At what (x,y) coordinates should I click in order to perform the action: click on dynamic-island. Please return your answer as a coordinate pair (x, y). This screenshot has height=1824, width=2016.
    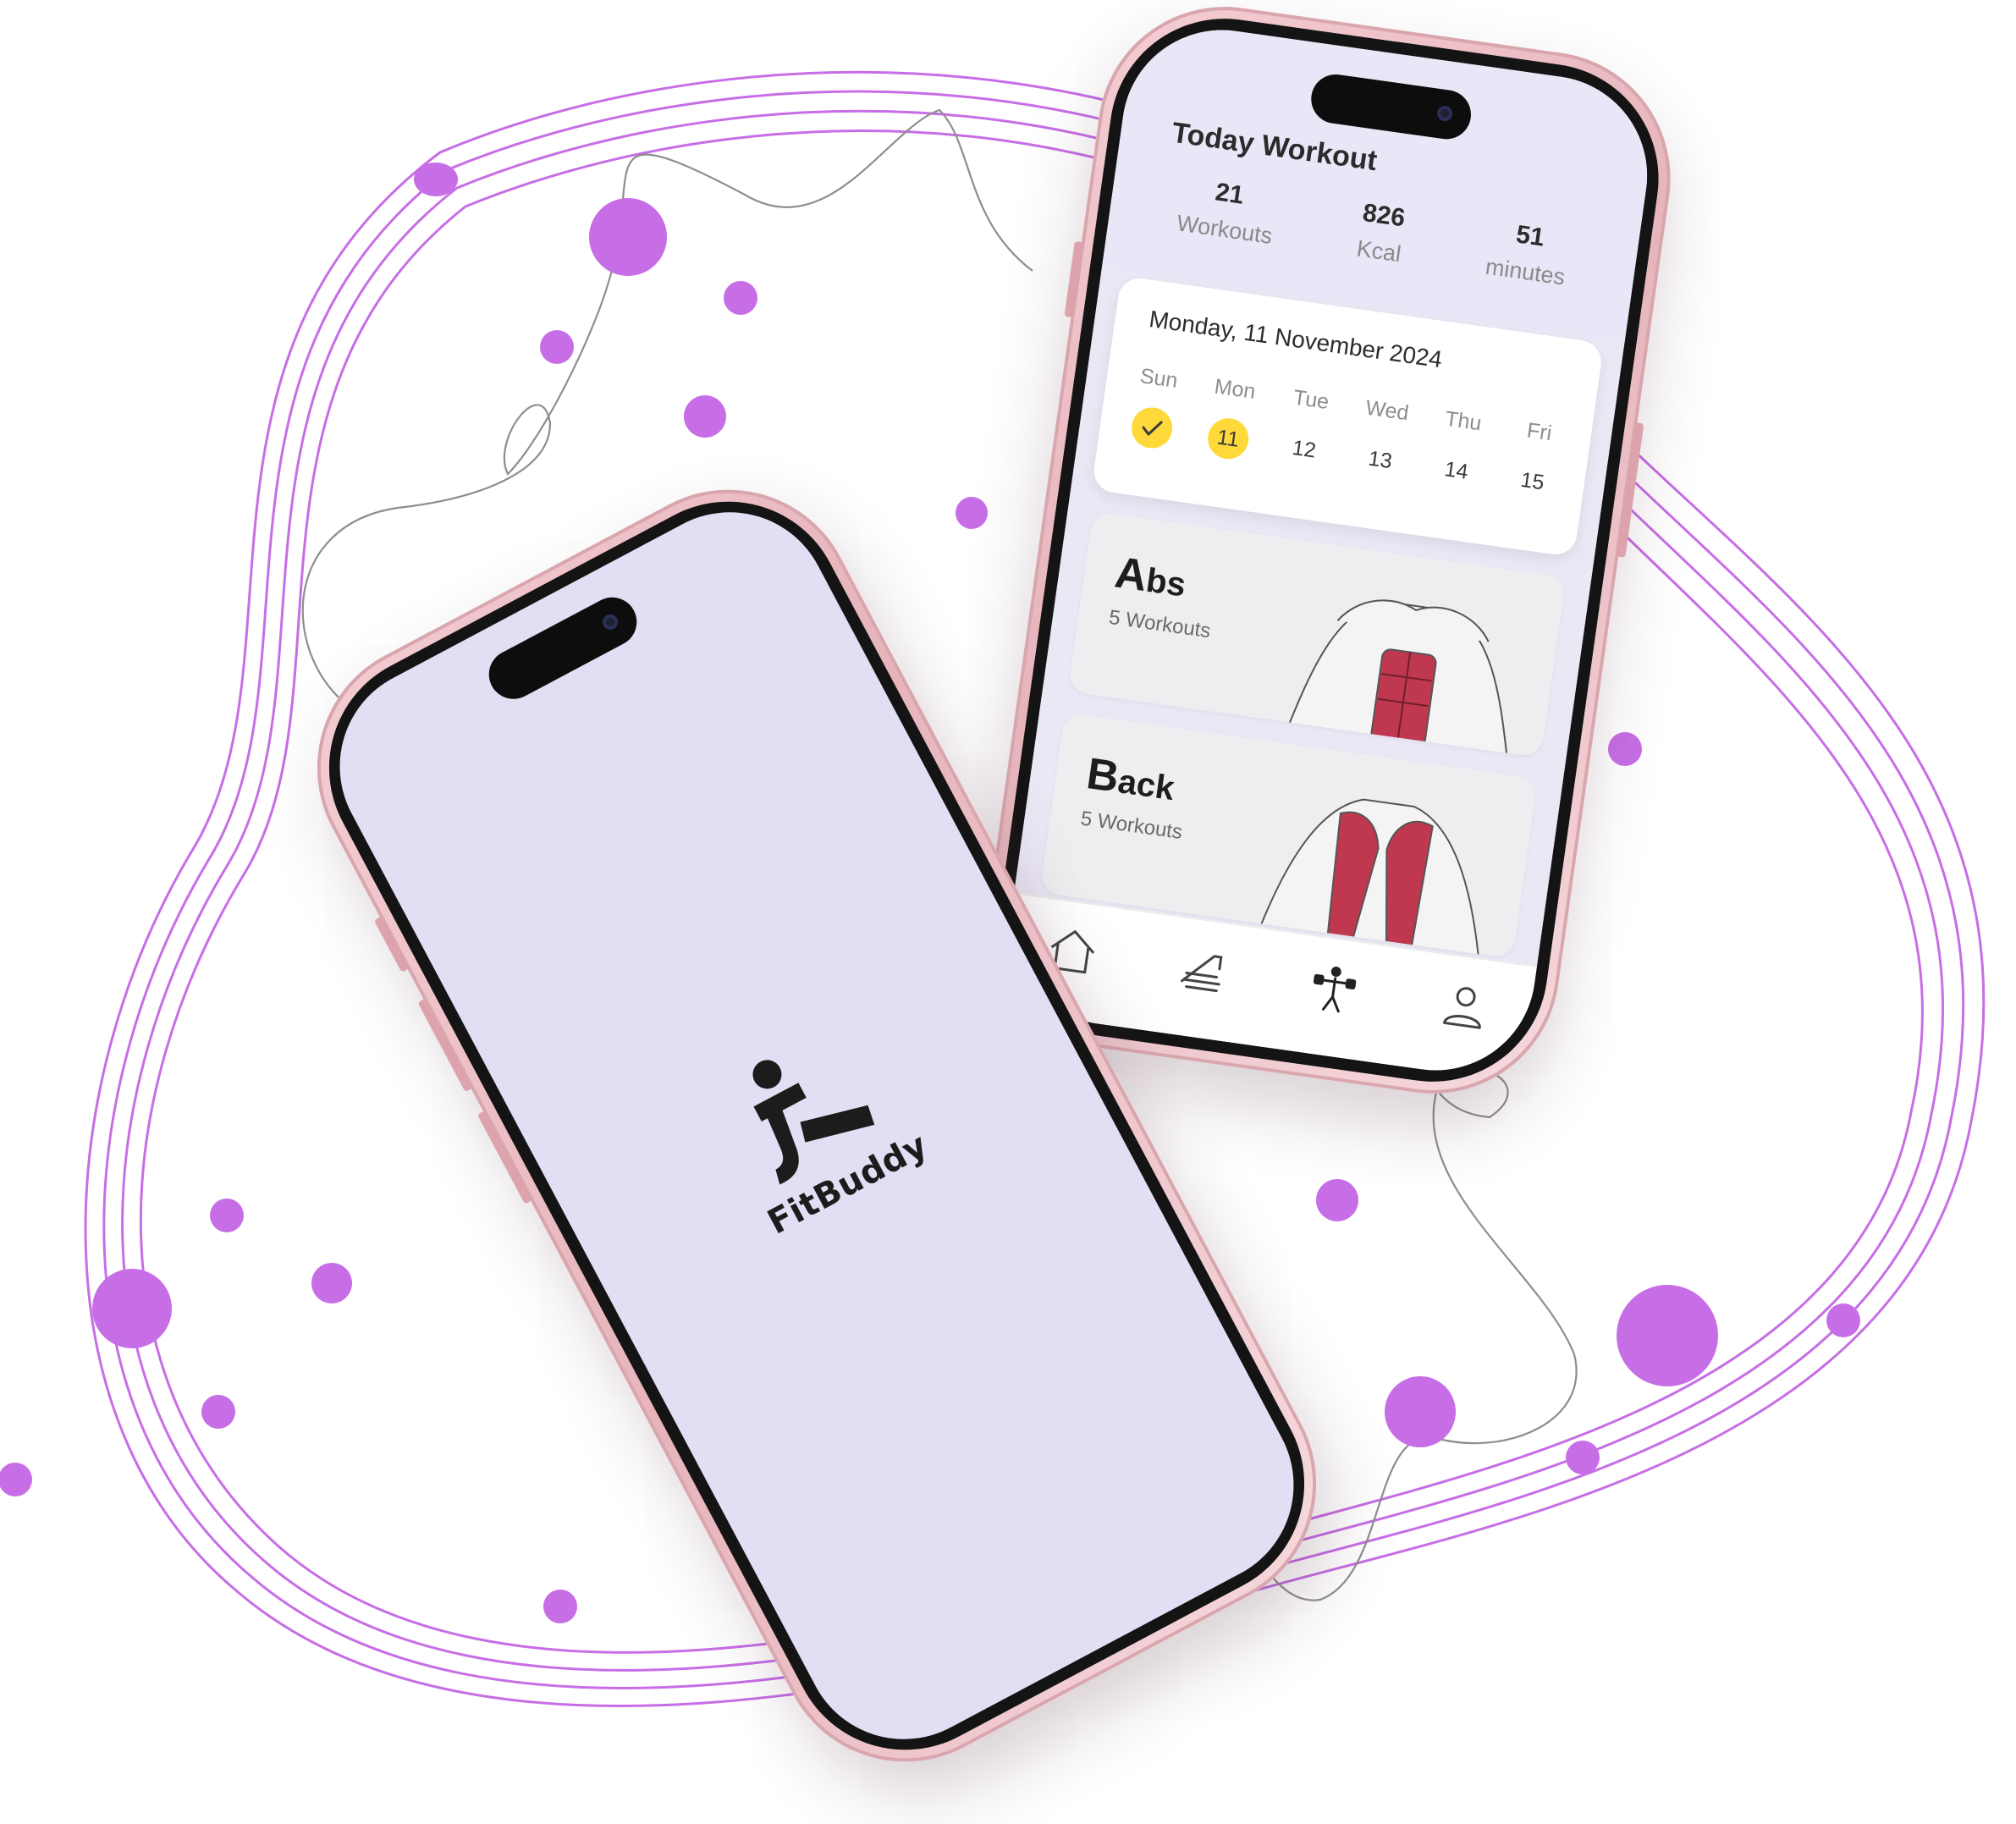
    Looking at the image, I should click on (1391, 107).